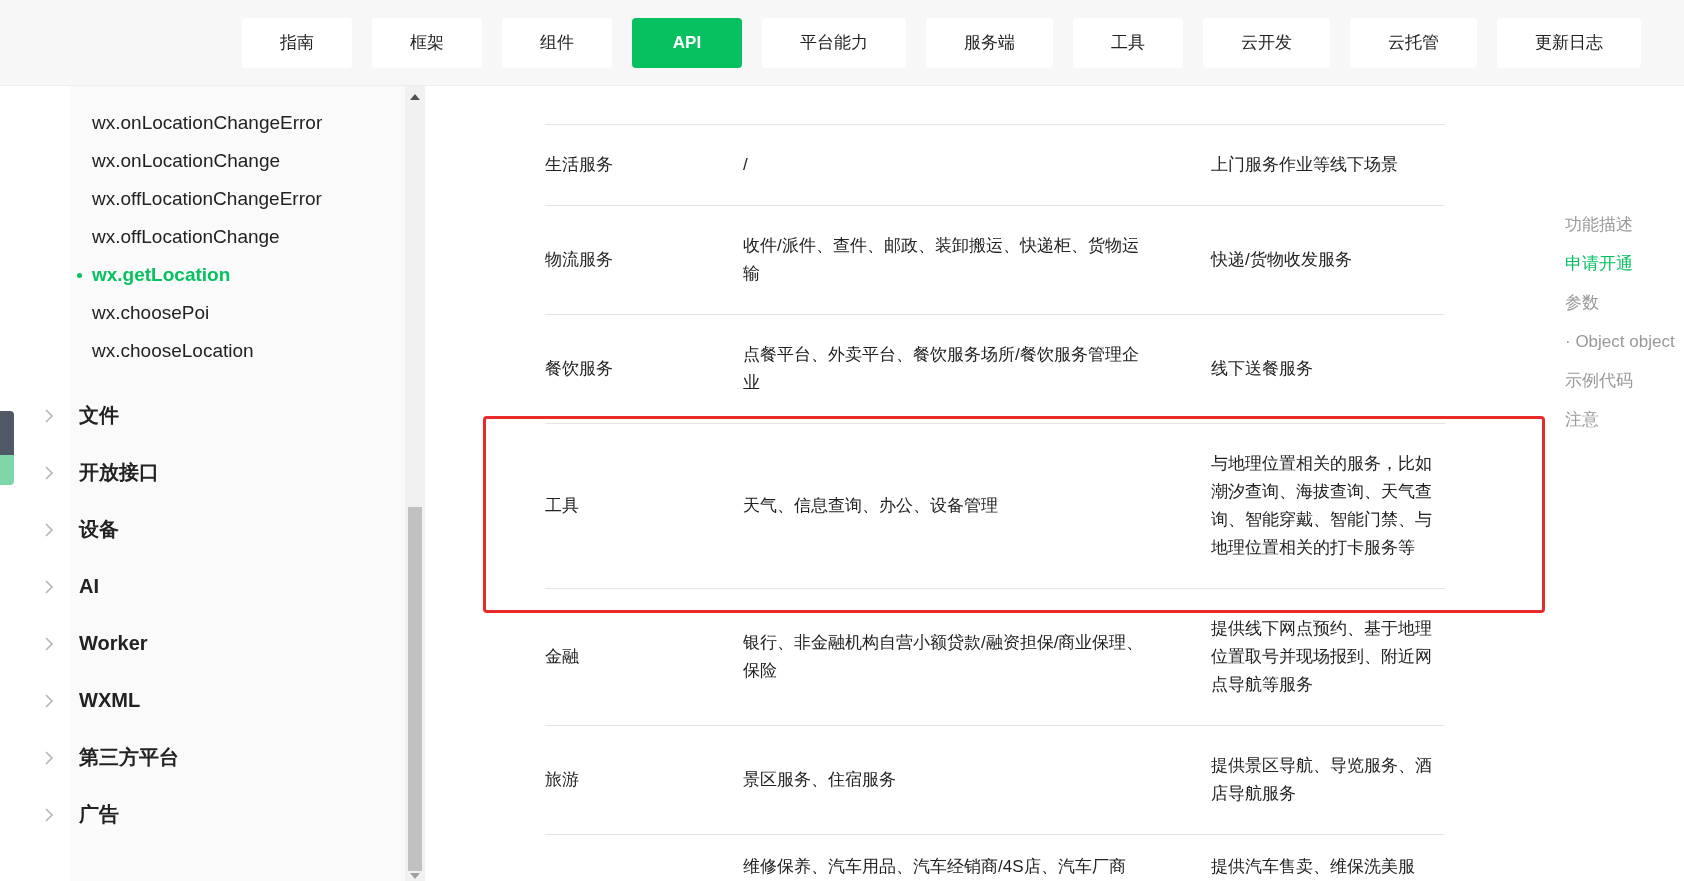 The width and height of the screenshot is (1684, 881). What do you see at coordinates (237, 237) in the screenshot?
I see `sidebar-item: wx.offLocationChange` at bounding box center [237, 237].